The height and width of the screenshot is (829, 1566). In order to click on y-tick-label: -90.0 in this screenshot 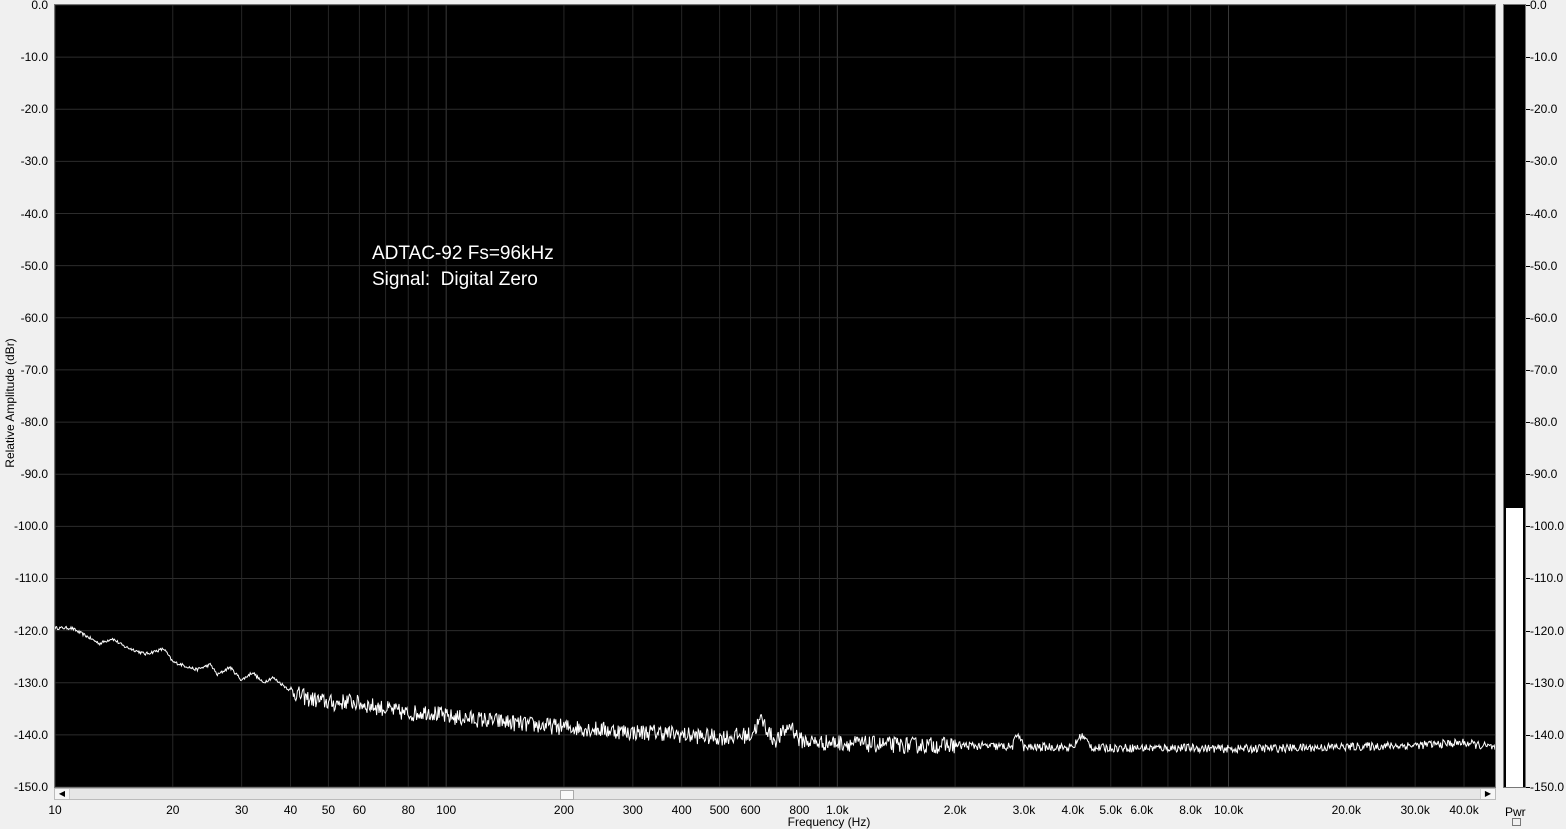, I will do `click(34, 474)`.